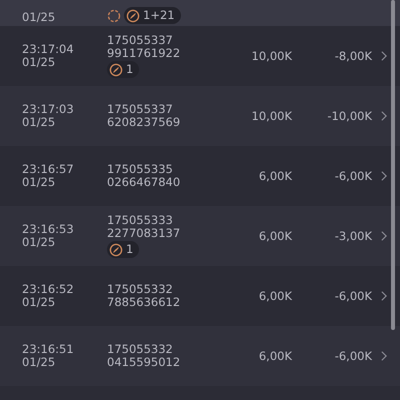 This screenshot has height=400, width=400. I want to click on row-time: 23:17:04, so click(48, 49).